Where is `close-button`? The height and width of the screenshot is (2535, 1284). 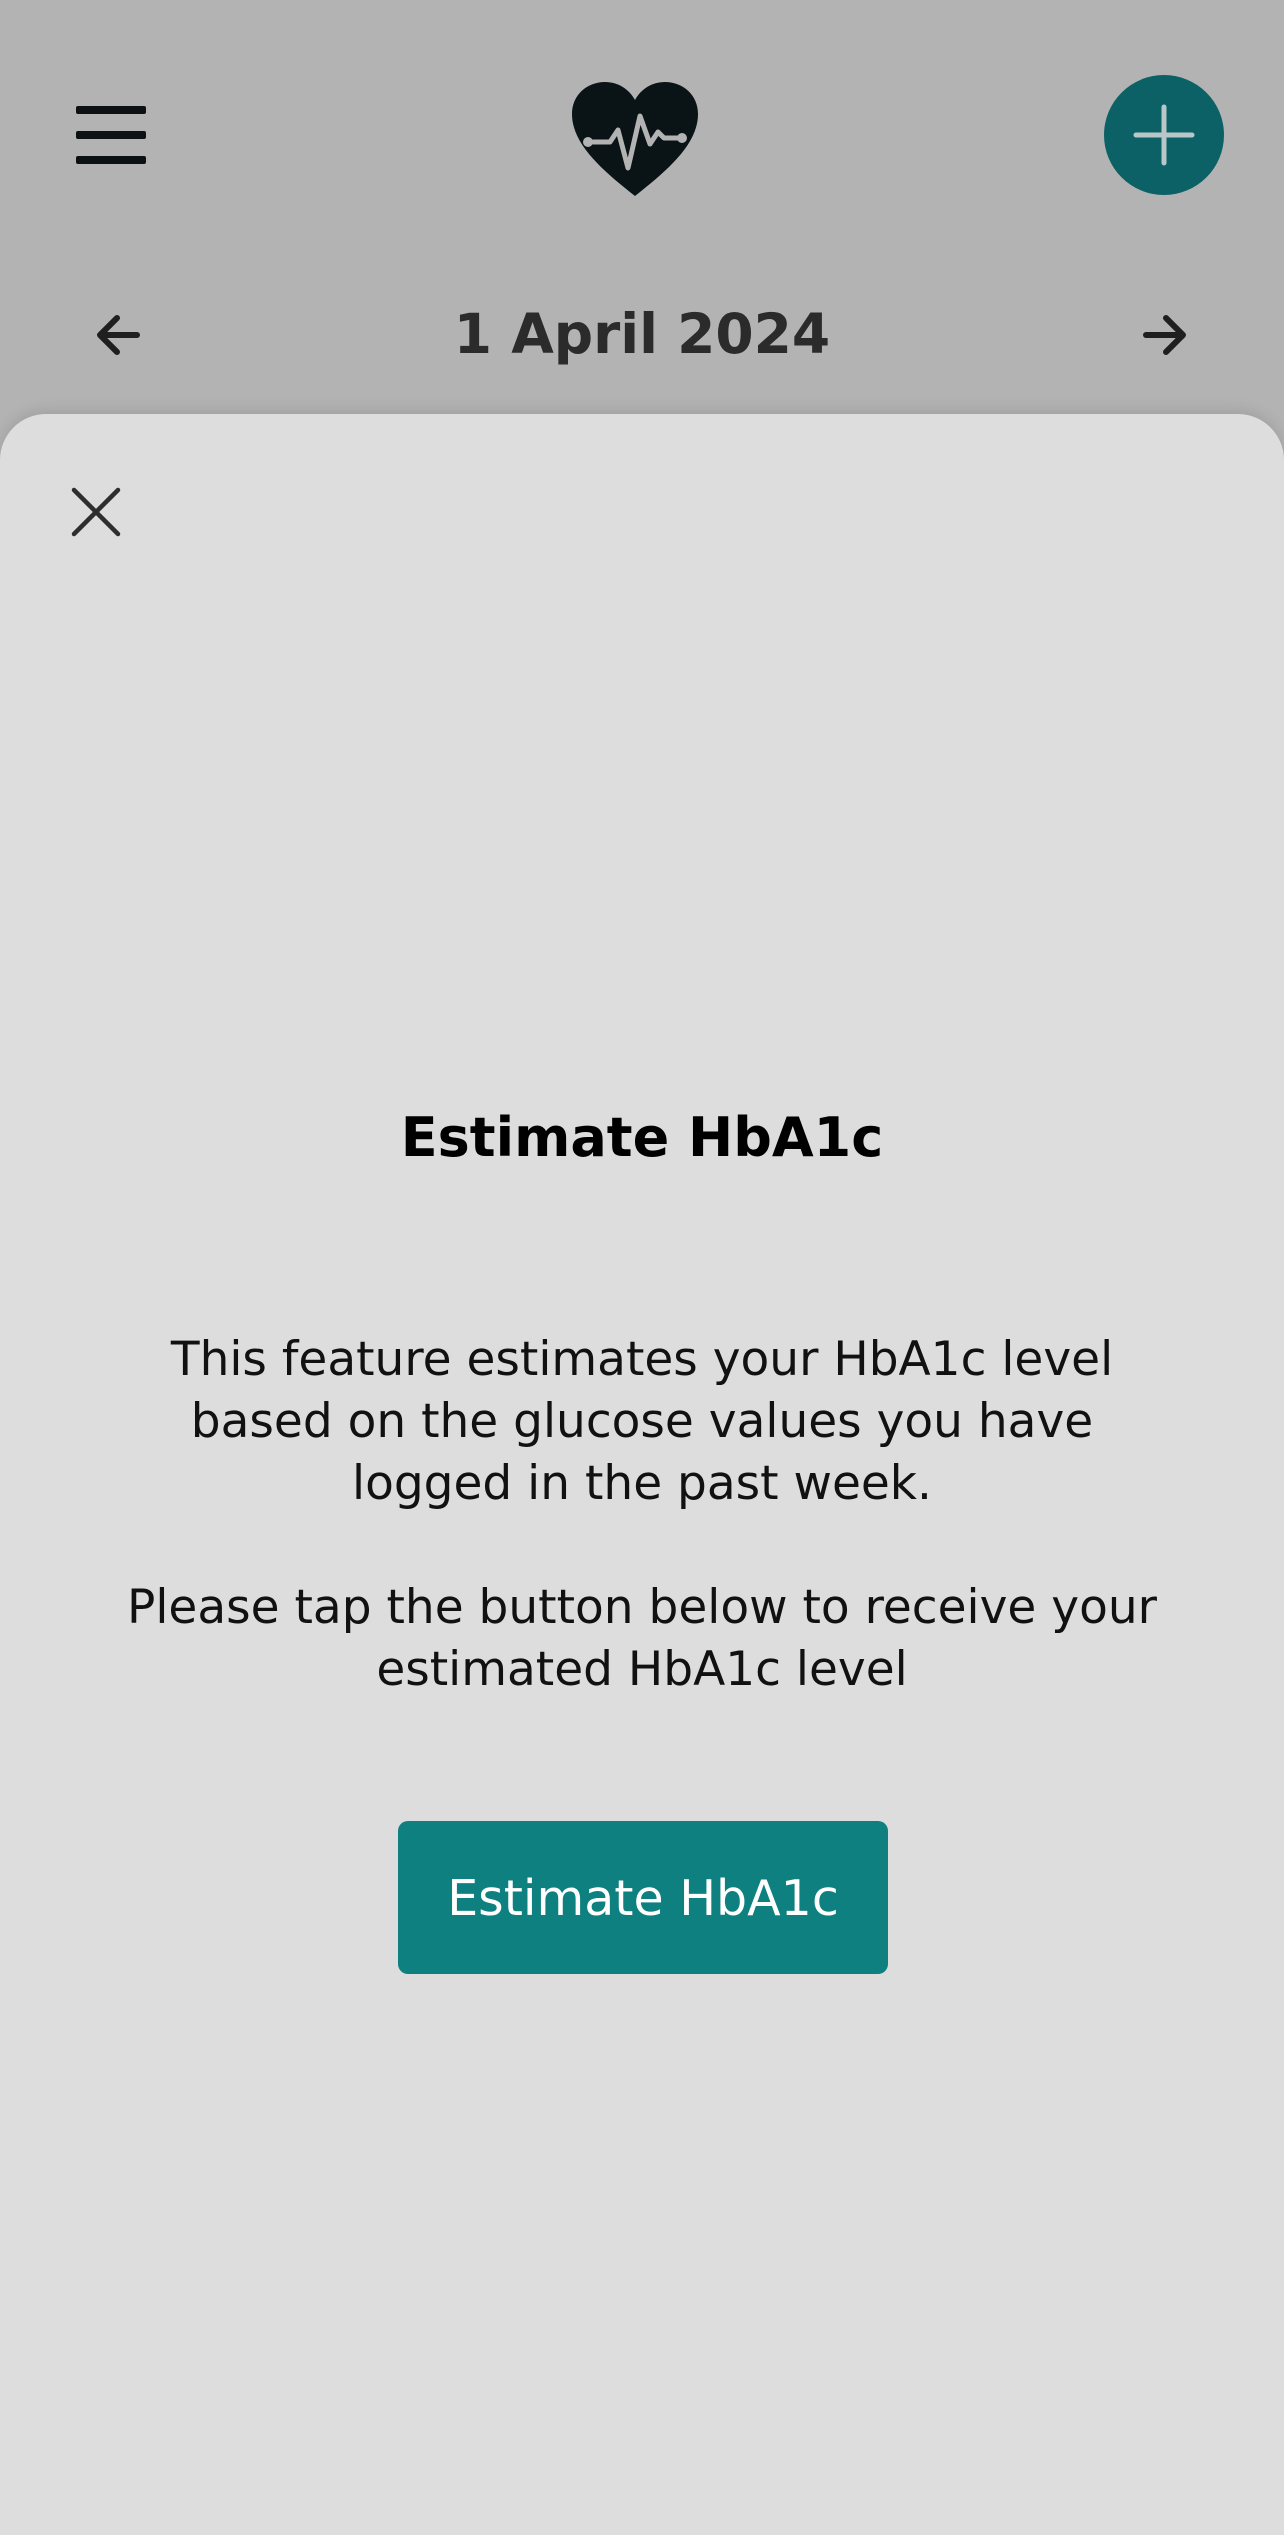
close-button is located at coordinates (96, 512).